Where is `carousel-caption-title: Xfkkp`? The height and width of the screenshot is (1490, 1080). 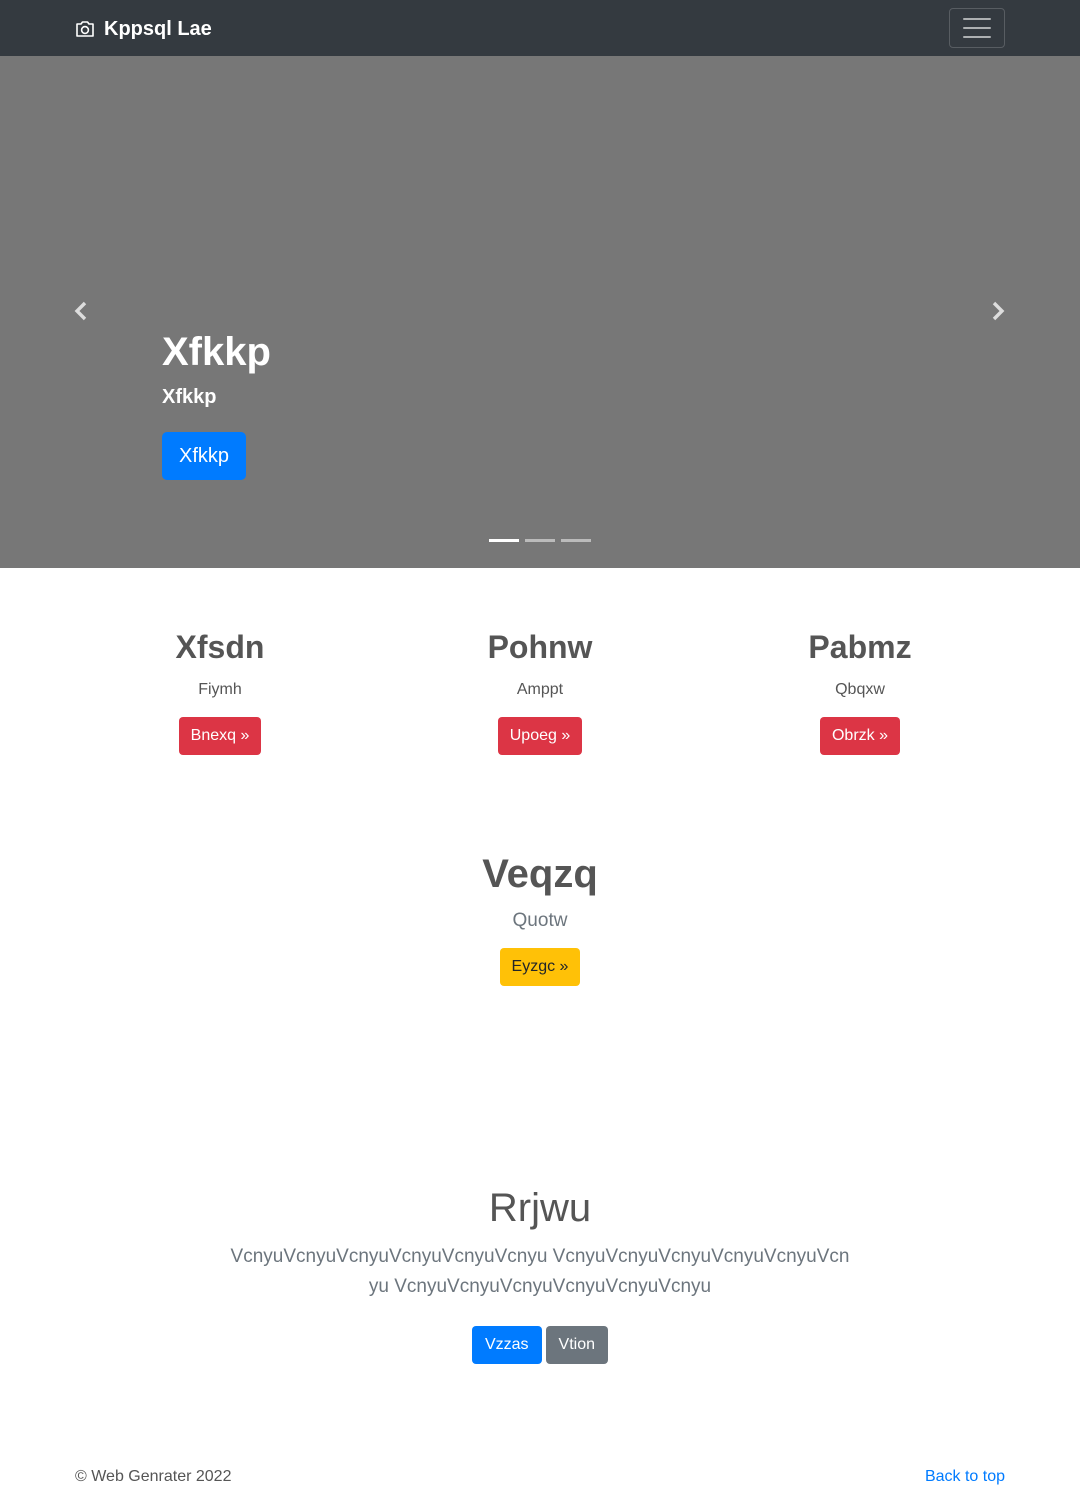 carousel-caption-title: Xfkkp is located at coordinates (216, 352).